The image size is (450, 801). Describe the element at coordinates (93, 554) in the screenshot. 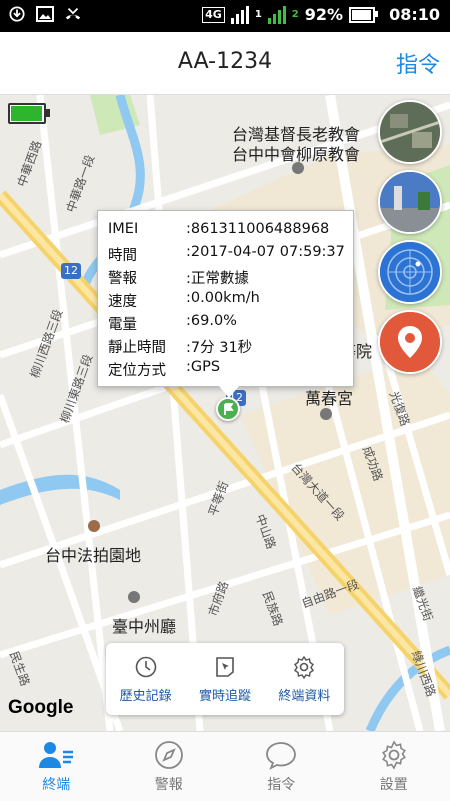

I see `map-label-auction: 台中法拍園地` at that location.